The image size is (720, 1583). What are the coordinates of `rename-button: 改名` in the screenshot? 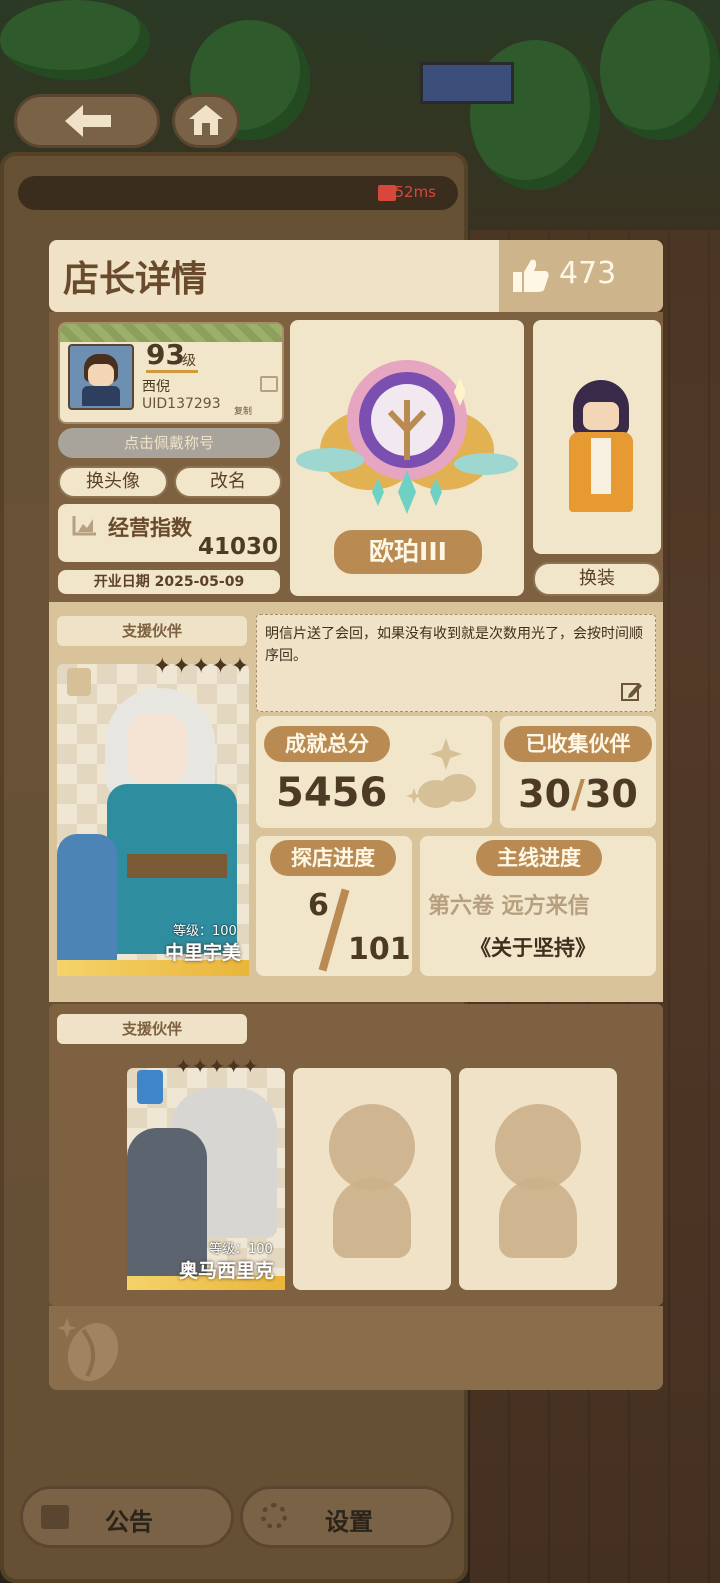 It's located at (228, 482).